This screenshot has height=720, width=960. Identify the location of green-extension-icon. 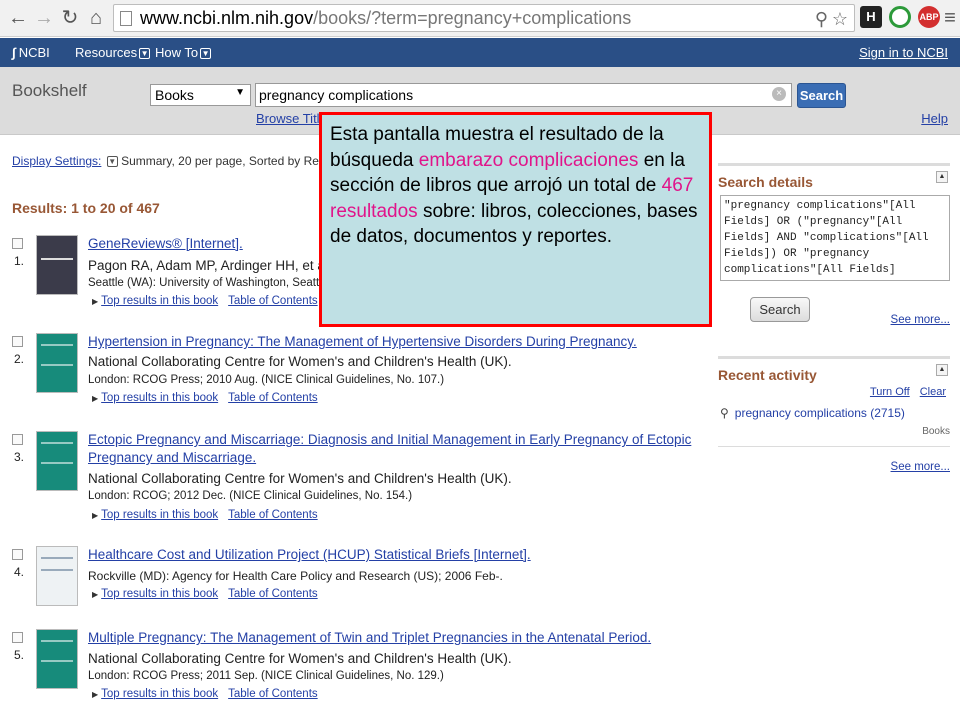
(900, 17).